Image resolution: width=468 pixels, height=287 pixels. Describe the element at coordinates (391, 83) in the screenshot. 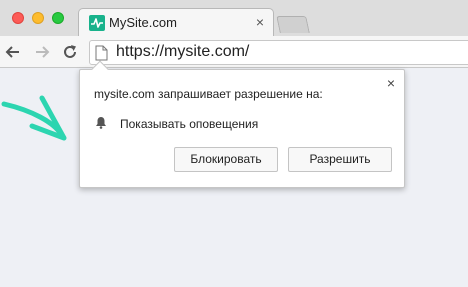

I see `close-icon: ×` at that location.